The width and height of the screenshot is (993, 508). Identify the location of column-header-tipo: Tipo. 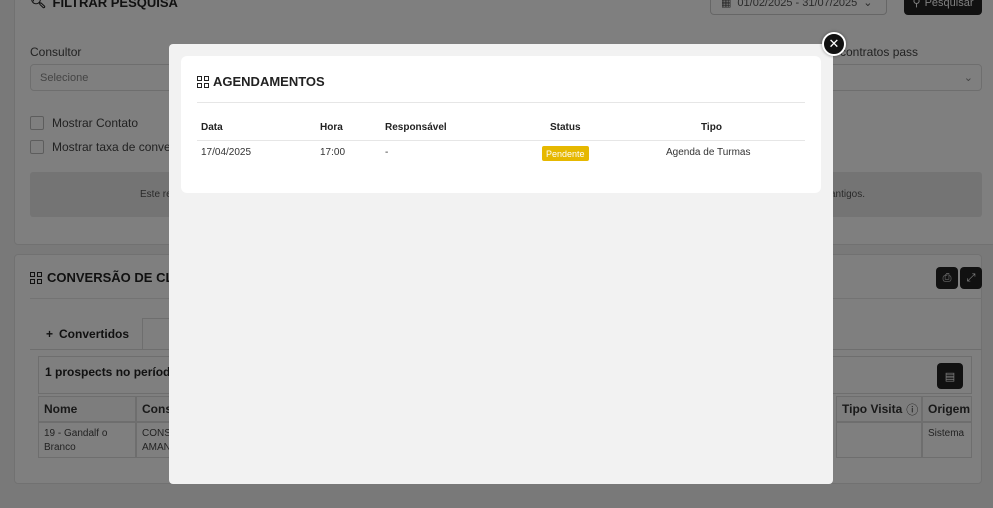
(711, 127).